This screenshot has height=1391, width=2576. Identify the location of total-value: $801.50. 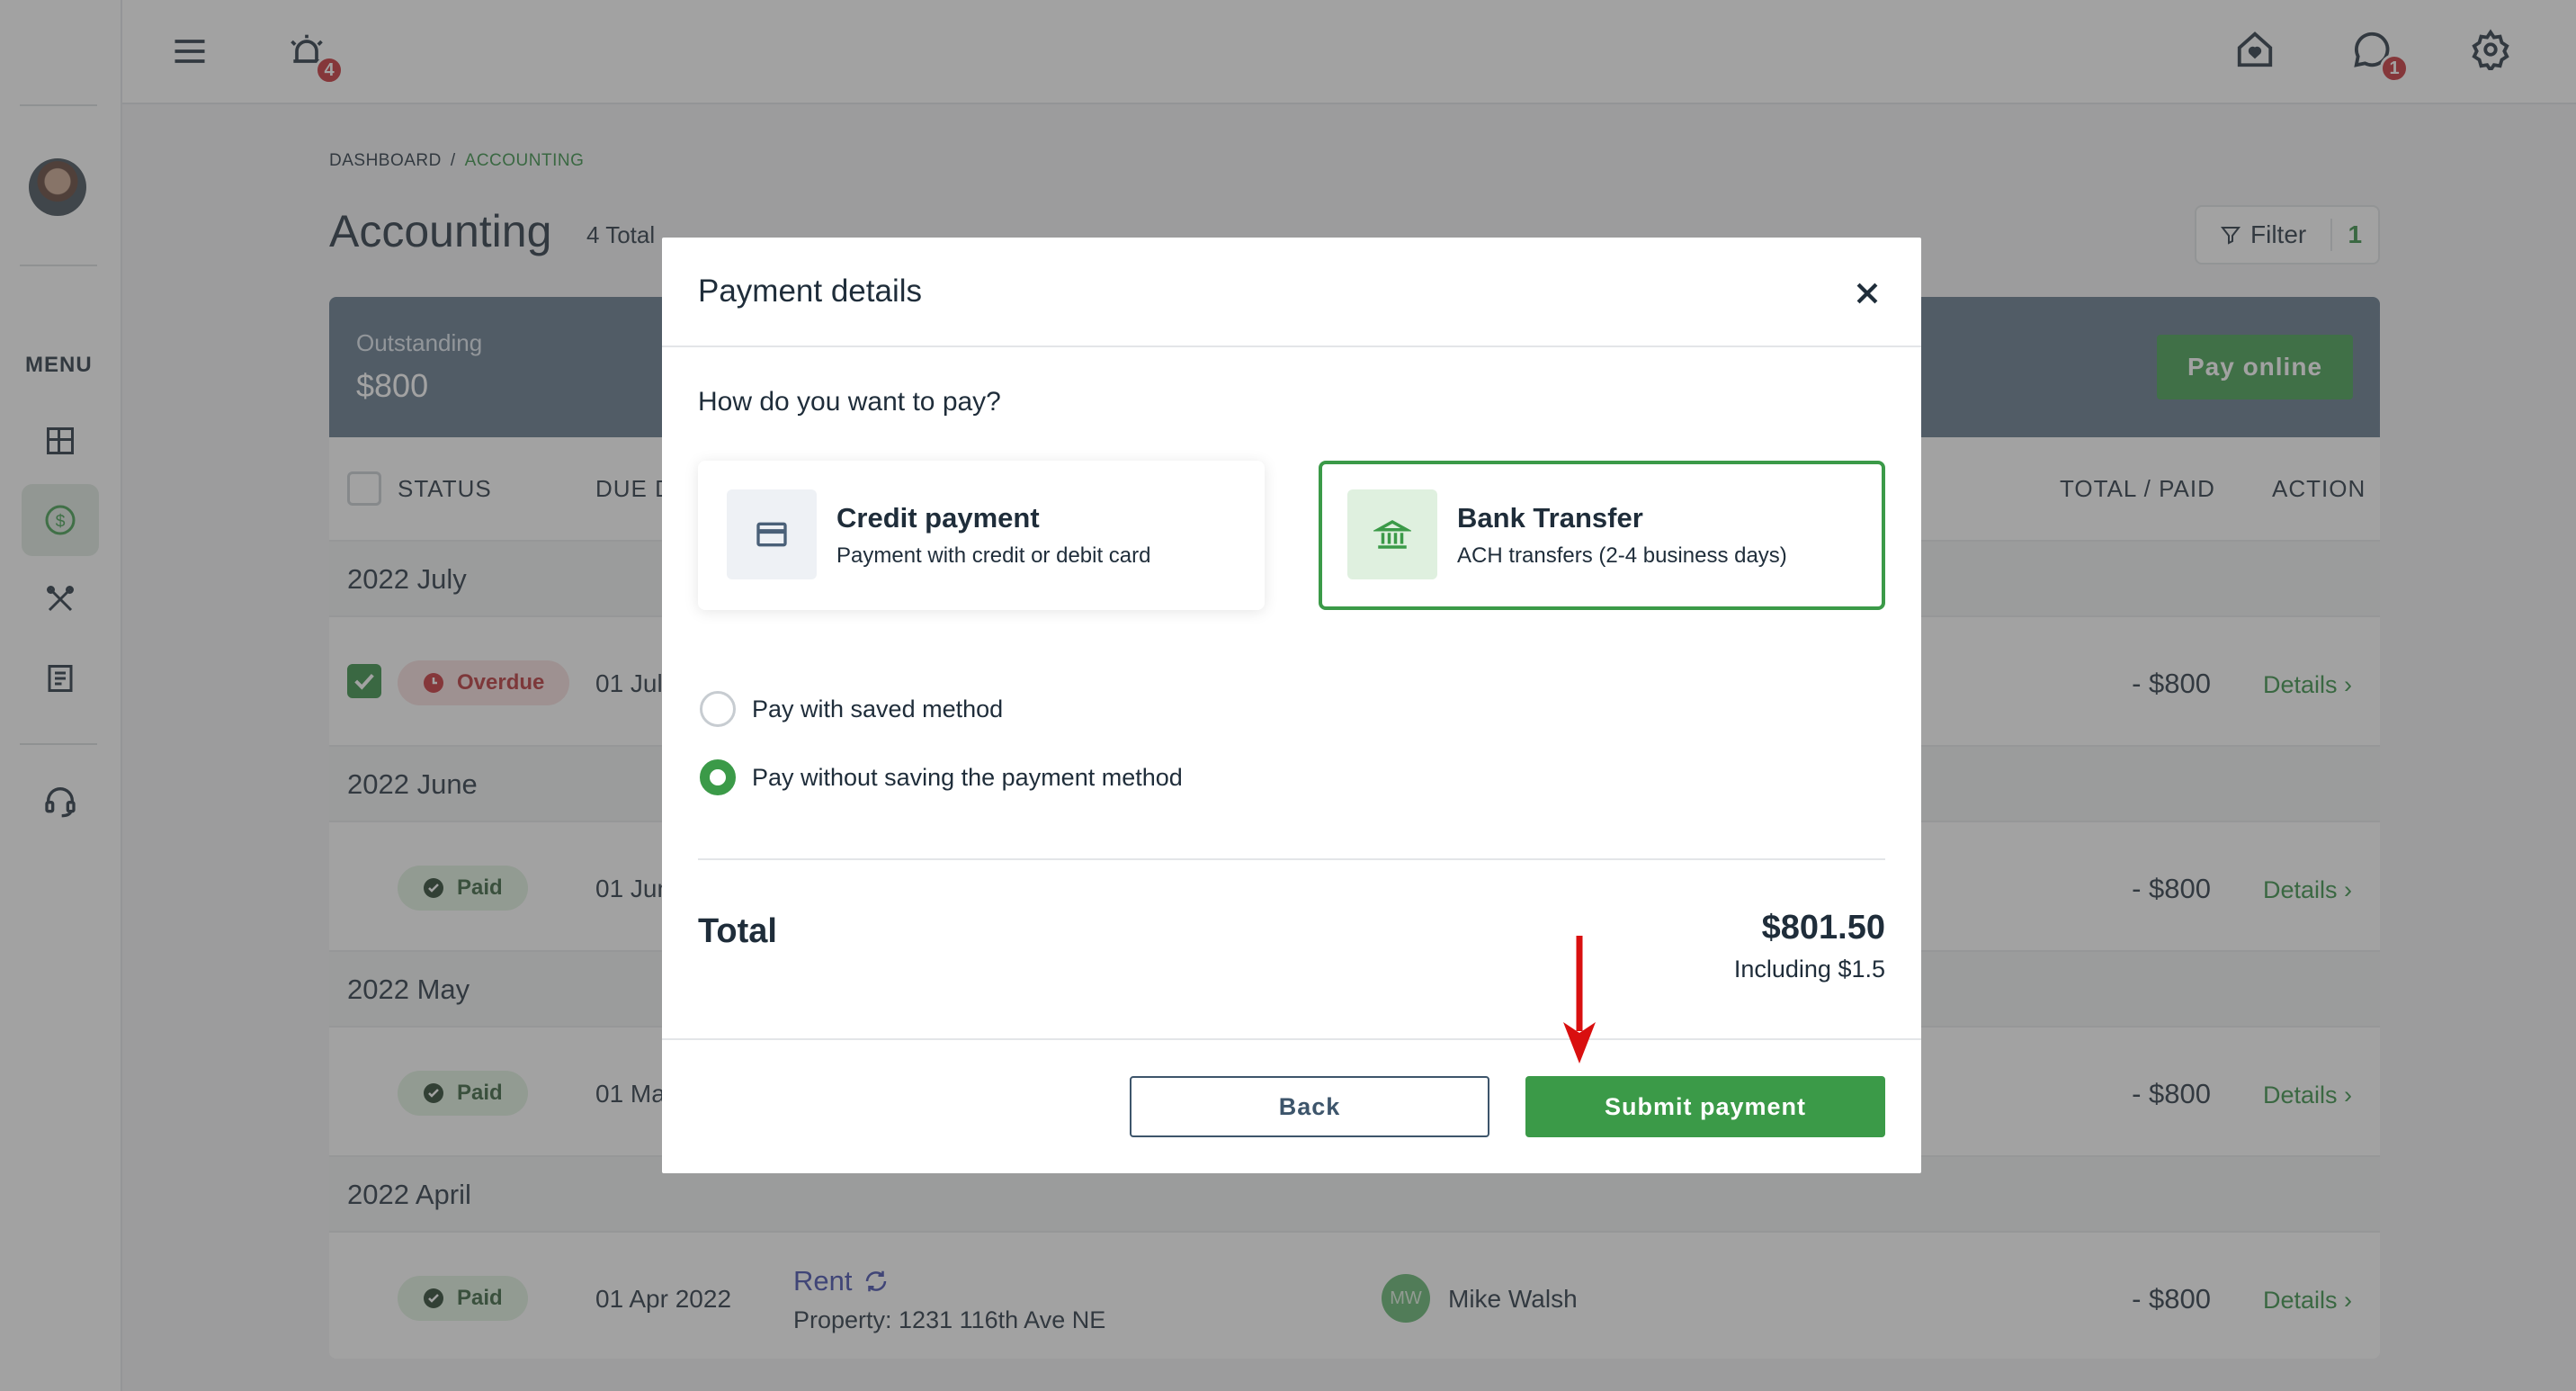
(1823, 928).